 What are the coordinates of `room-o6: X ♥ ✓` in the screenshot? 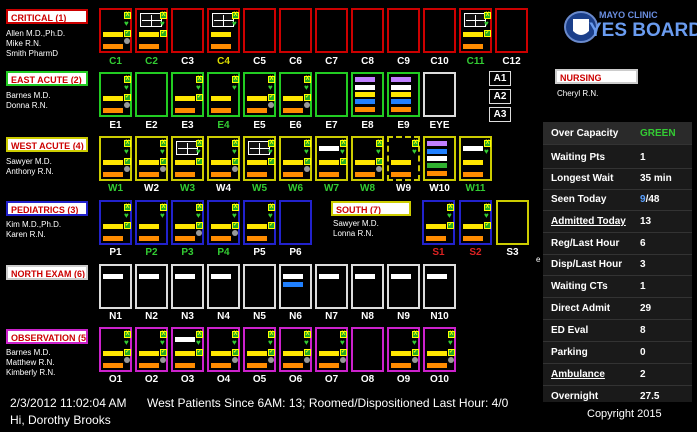 It's located at (295, 349).